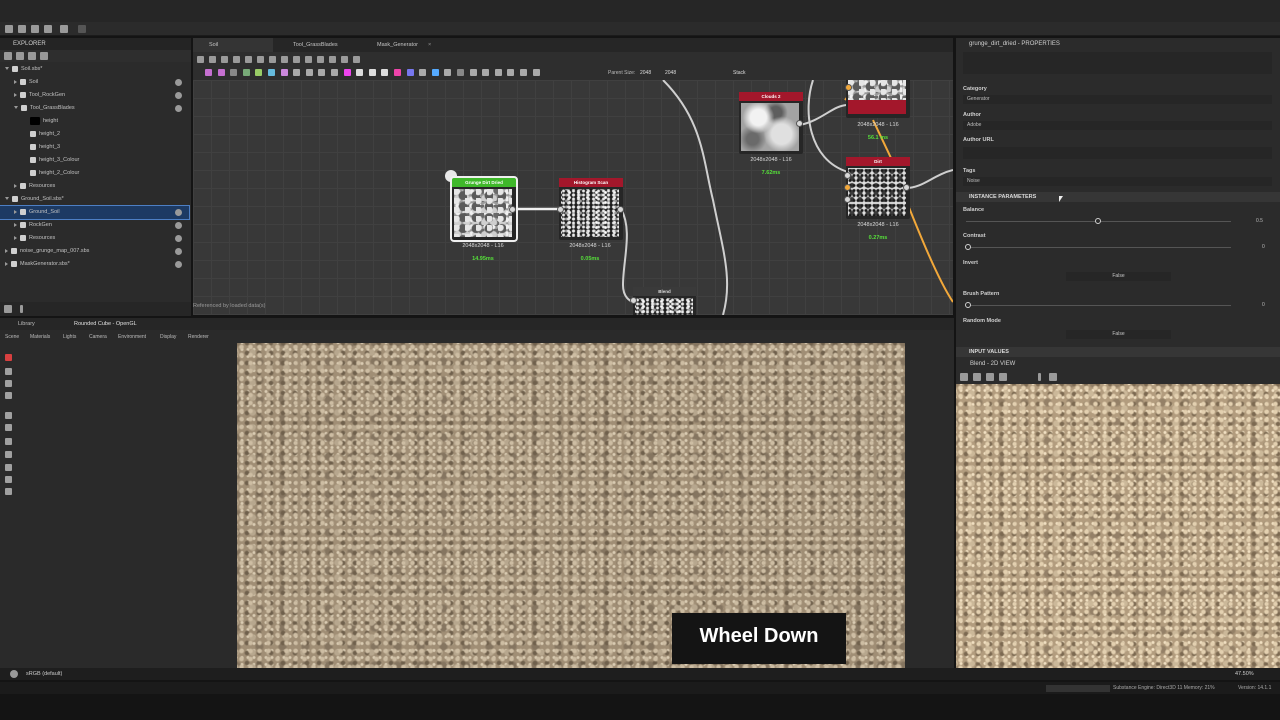 The height and width of the screenshot is (720, 1280). What do you see at coordinates (8, 309) in the screenshot?
I see `link-icon` at bounding box center [8, 309].